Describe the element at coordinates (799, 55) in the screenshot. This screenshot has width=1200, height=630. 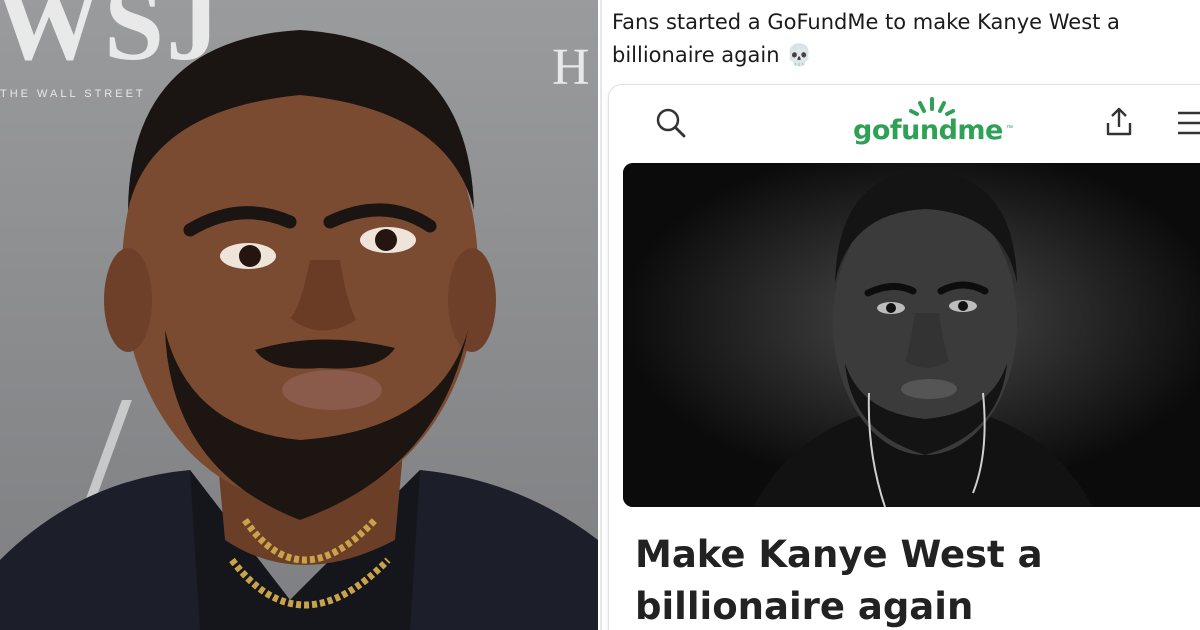
I see `skull-emoji: 💀` at that location.